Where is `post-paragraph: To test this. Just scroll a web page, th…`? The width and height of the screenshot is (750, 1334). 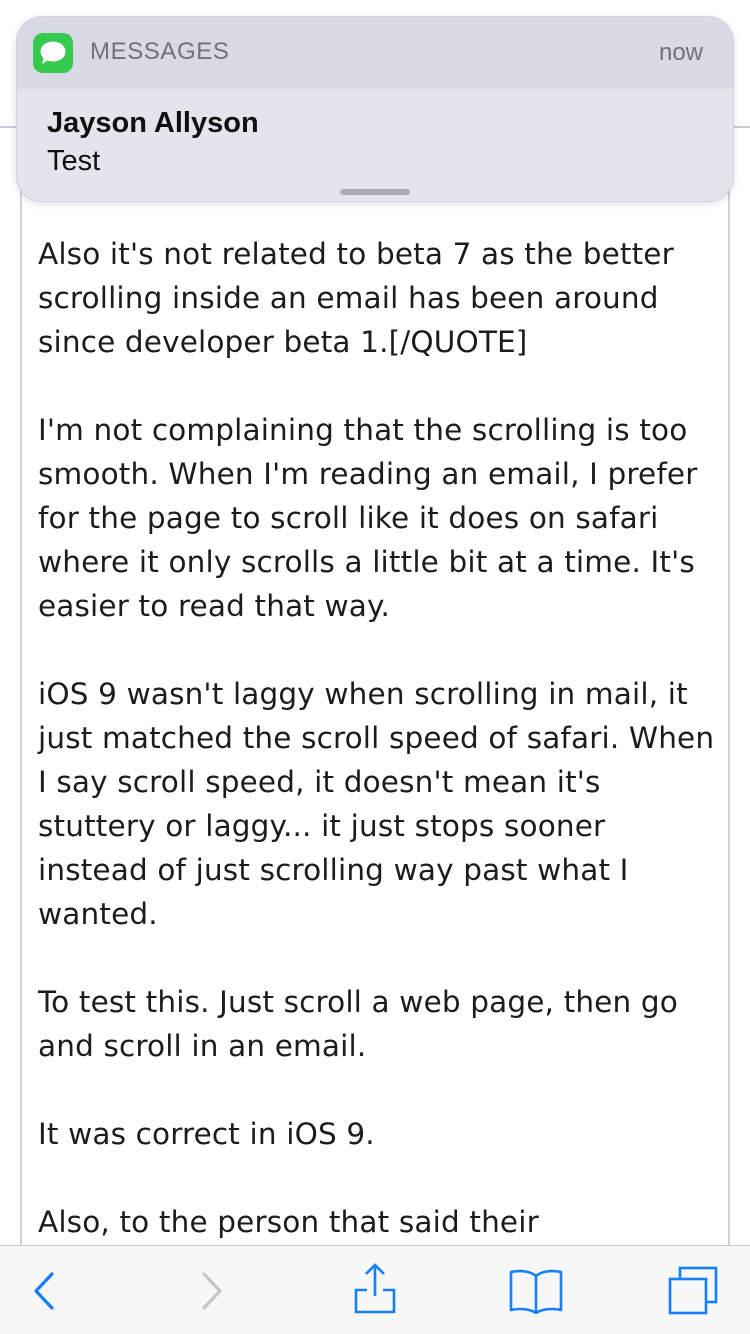 post-paragraph: To test this. Just scroll a web page, th… is located at coordinates (358, 1024).